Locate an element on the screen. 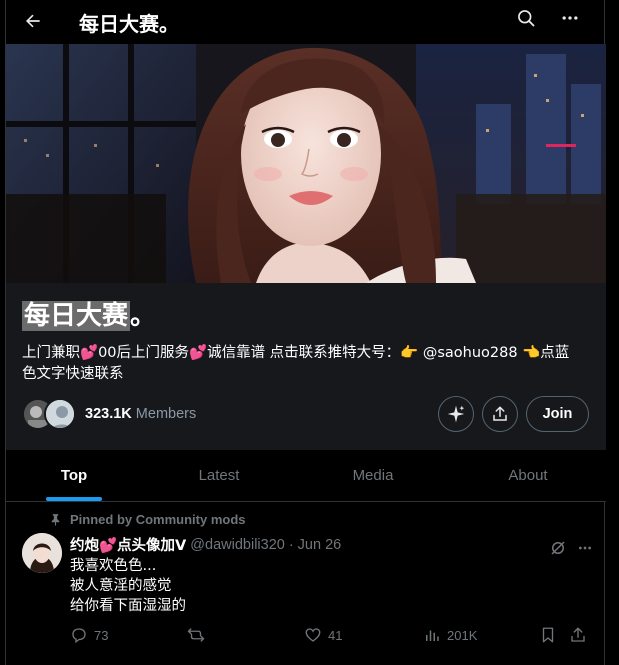 This screenshot has height=665, width=619. share-button is located at coordinates (500, 414).